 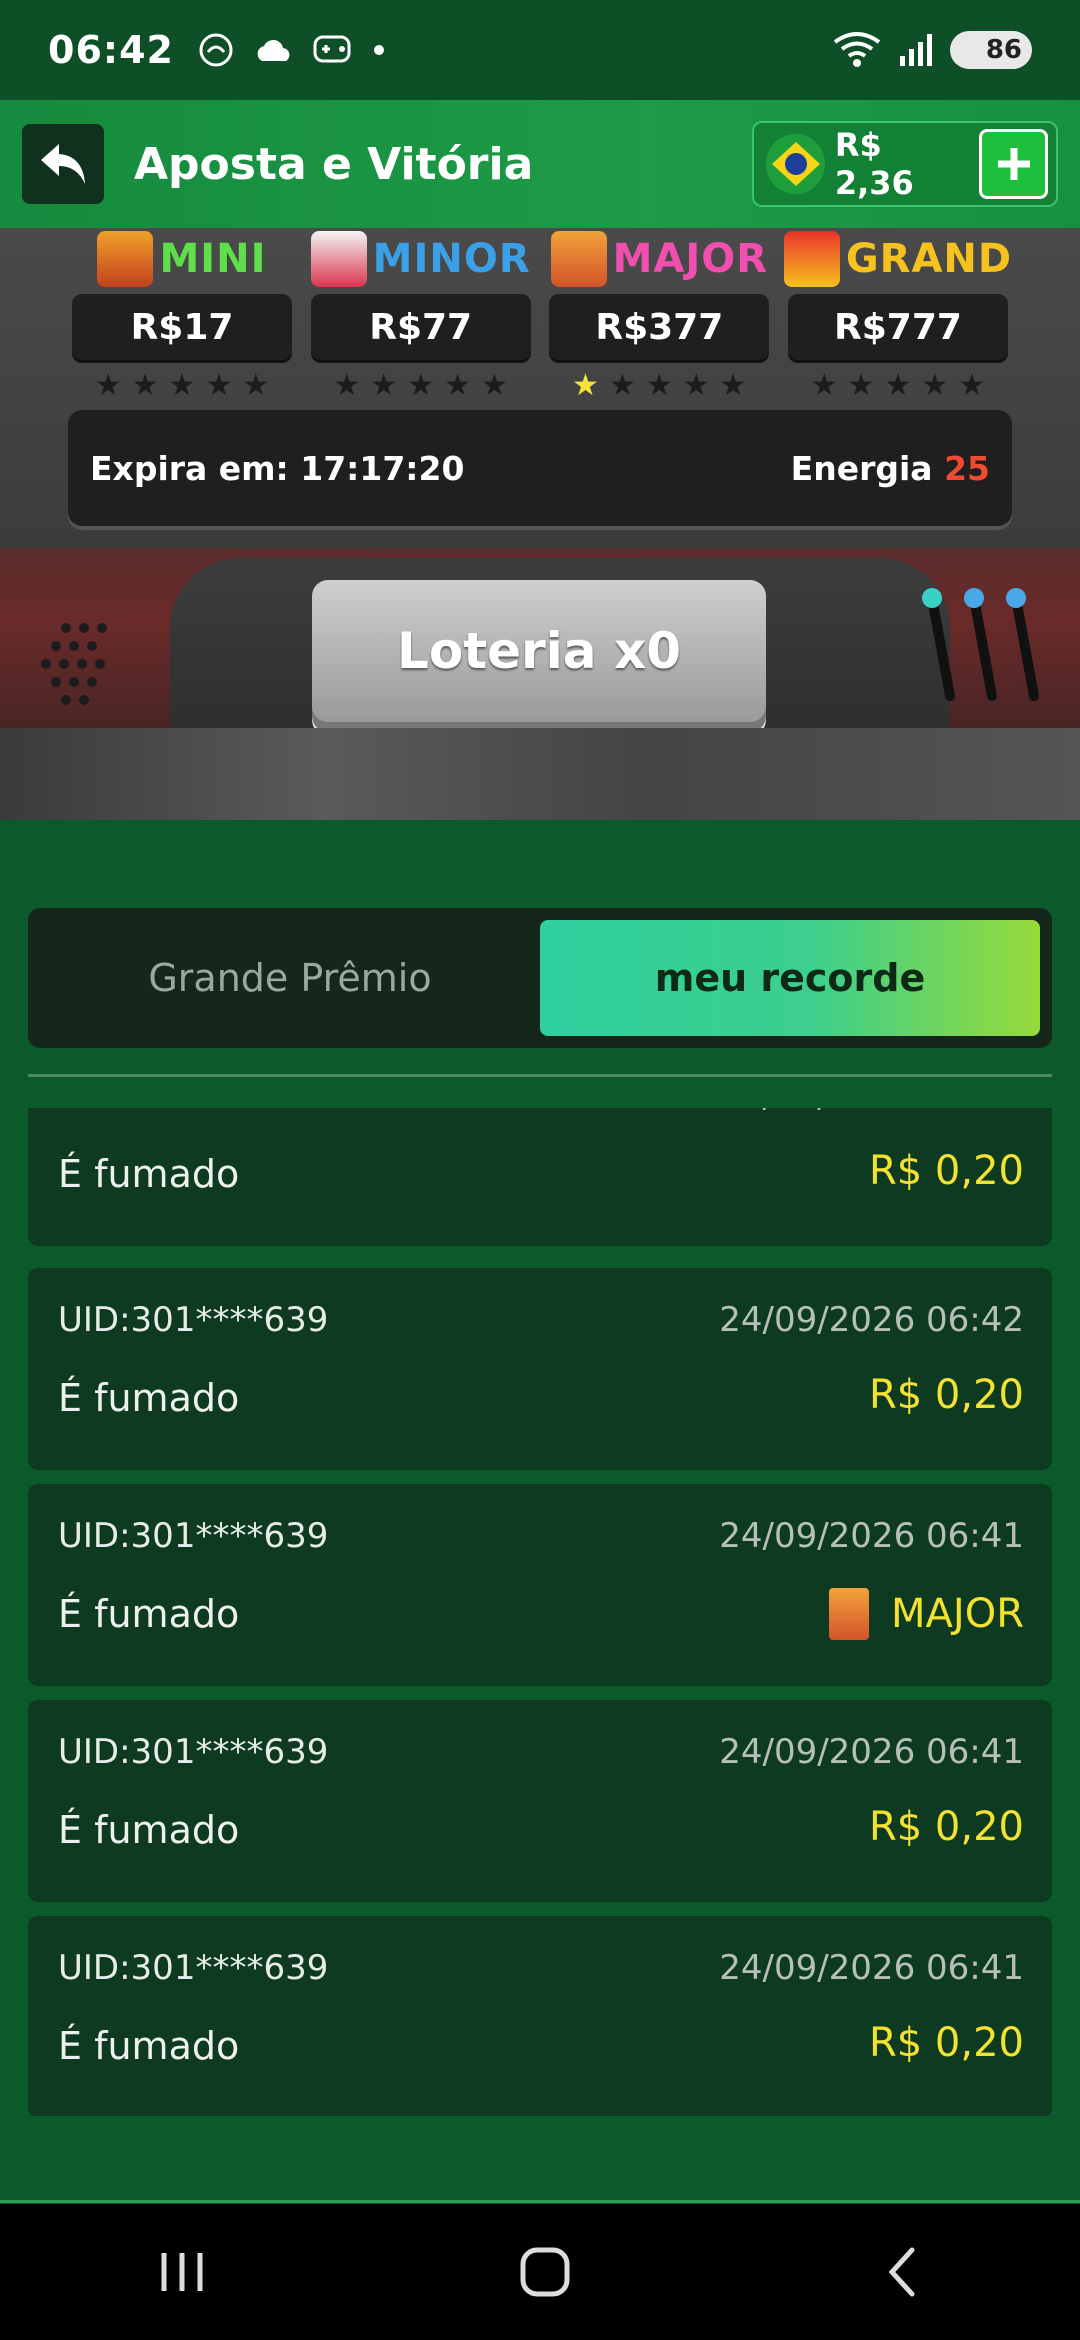 I want to click on back-button, so click(x=63, y=164).